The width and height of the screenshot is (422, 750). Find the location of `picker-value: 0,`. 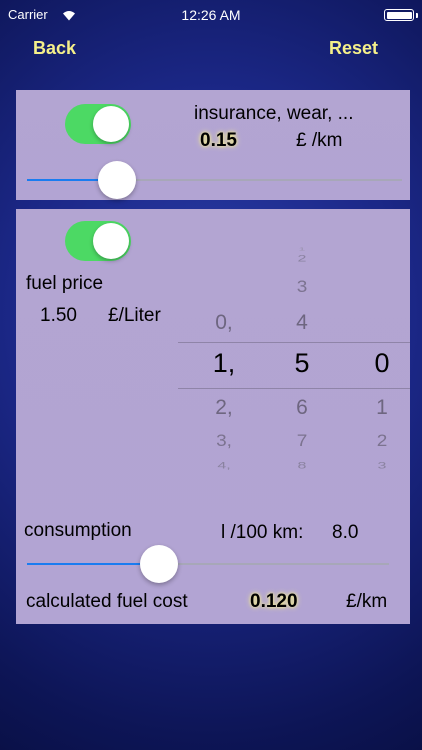

picker-value: 0, is located at coordinates (224, 322).